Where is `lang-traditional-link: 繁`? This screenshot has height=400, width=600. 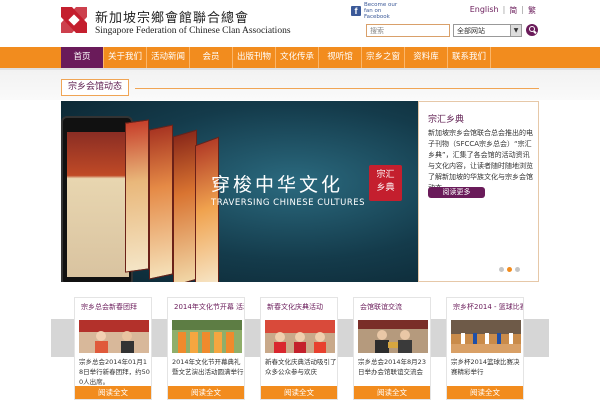 lang-traditional-link: 繁 is located at coordinates (532, 10).